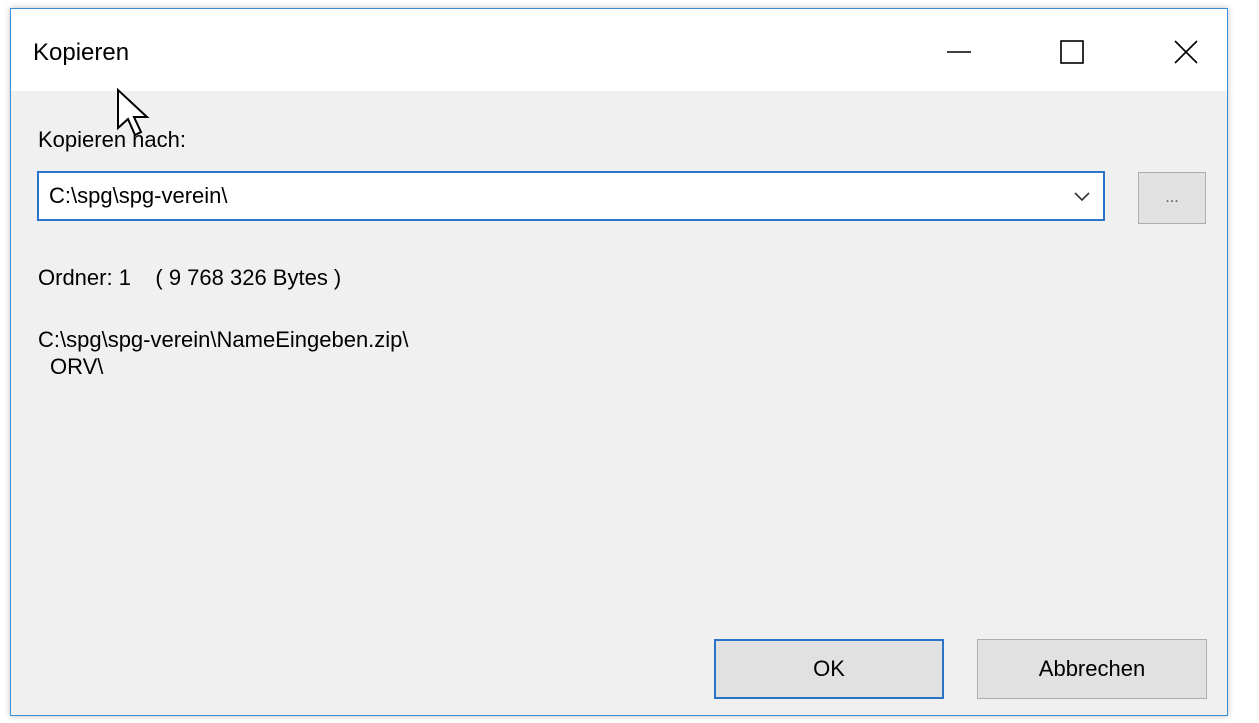  Describe the element at coordinates (77, 366) in the screenshot. I see `path-line: ORV\` at that location.